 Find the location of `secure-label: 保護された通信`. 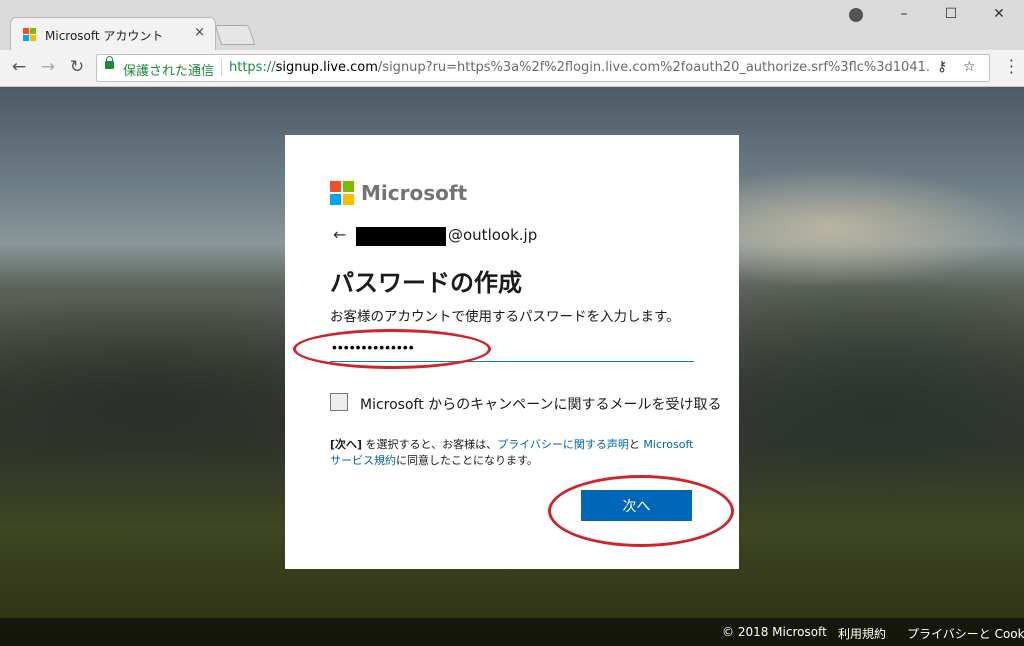

secure-label: 保護された通信 is located at coordinates (169, 71).